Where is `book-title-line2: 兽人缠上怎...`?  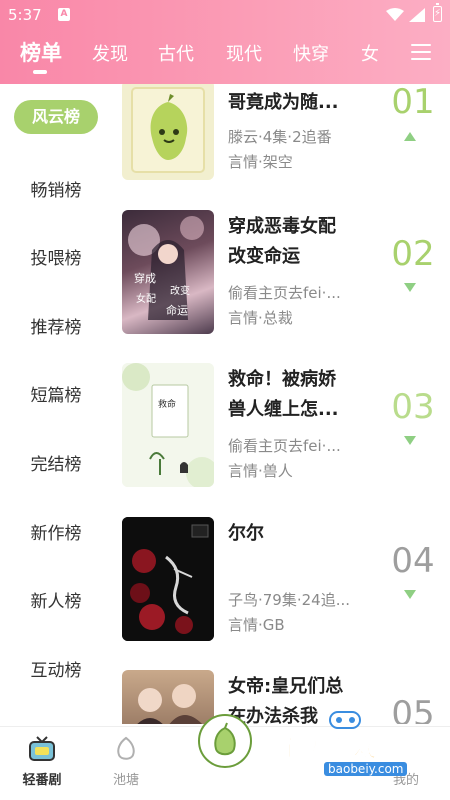 book-title-line2: 兽人缠上怎... is located at coordinates (283, 409).